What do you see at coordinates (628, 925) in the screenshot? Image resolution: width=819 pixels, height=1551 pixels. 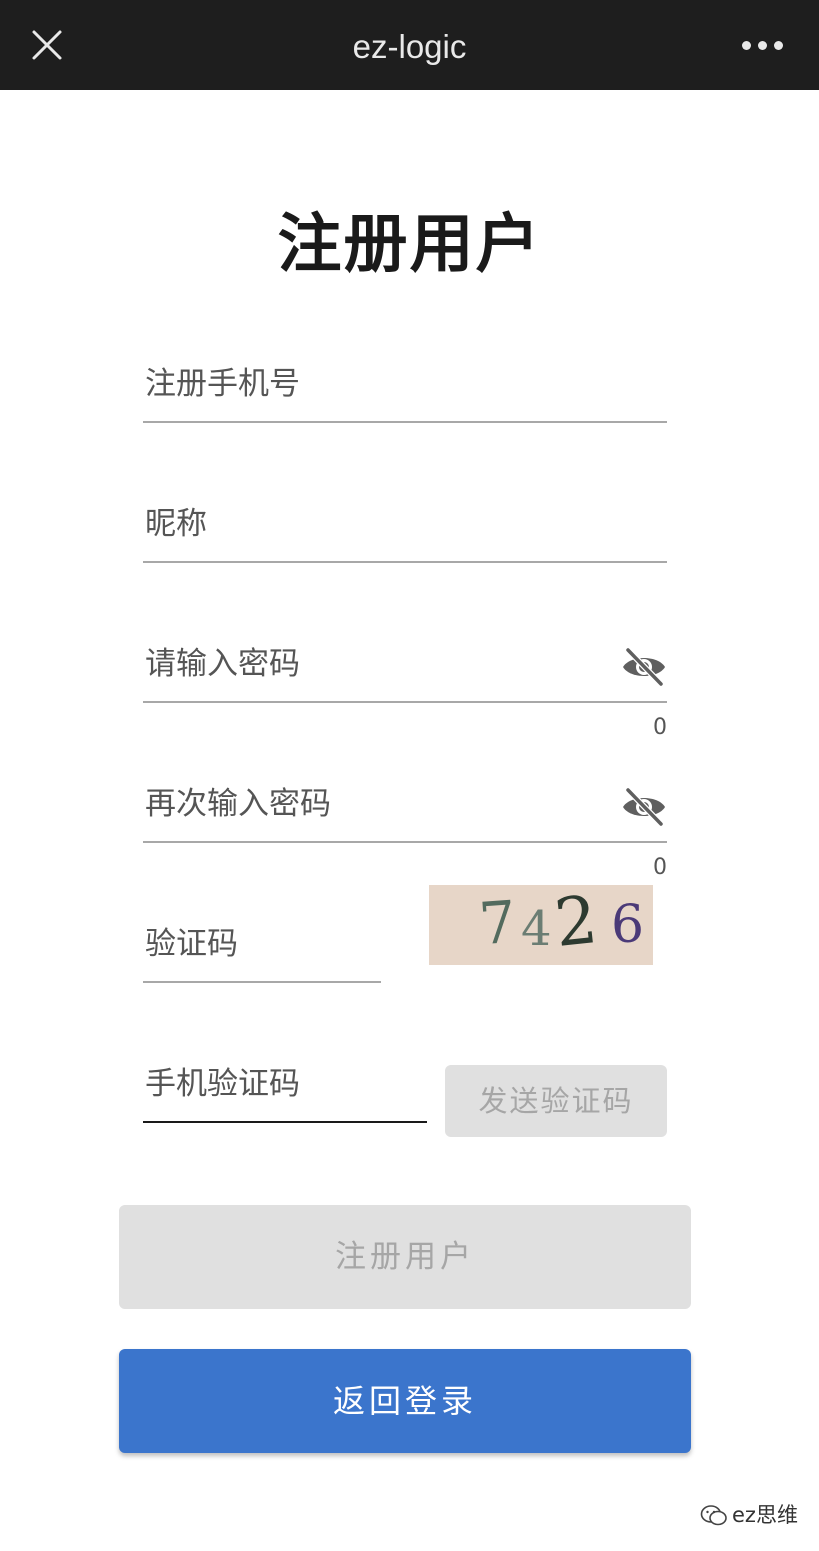 I see `captcha-digit: 6` at bounding box center [628, 925].